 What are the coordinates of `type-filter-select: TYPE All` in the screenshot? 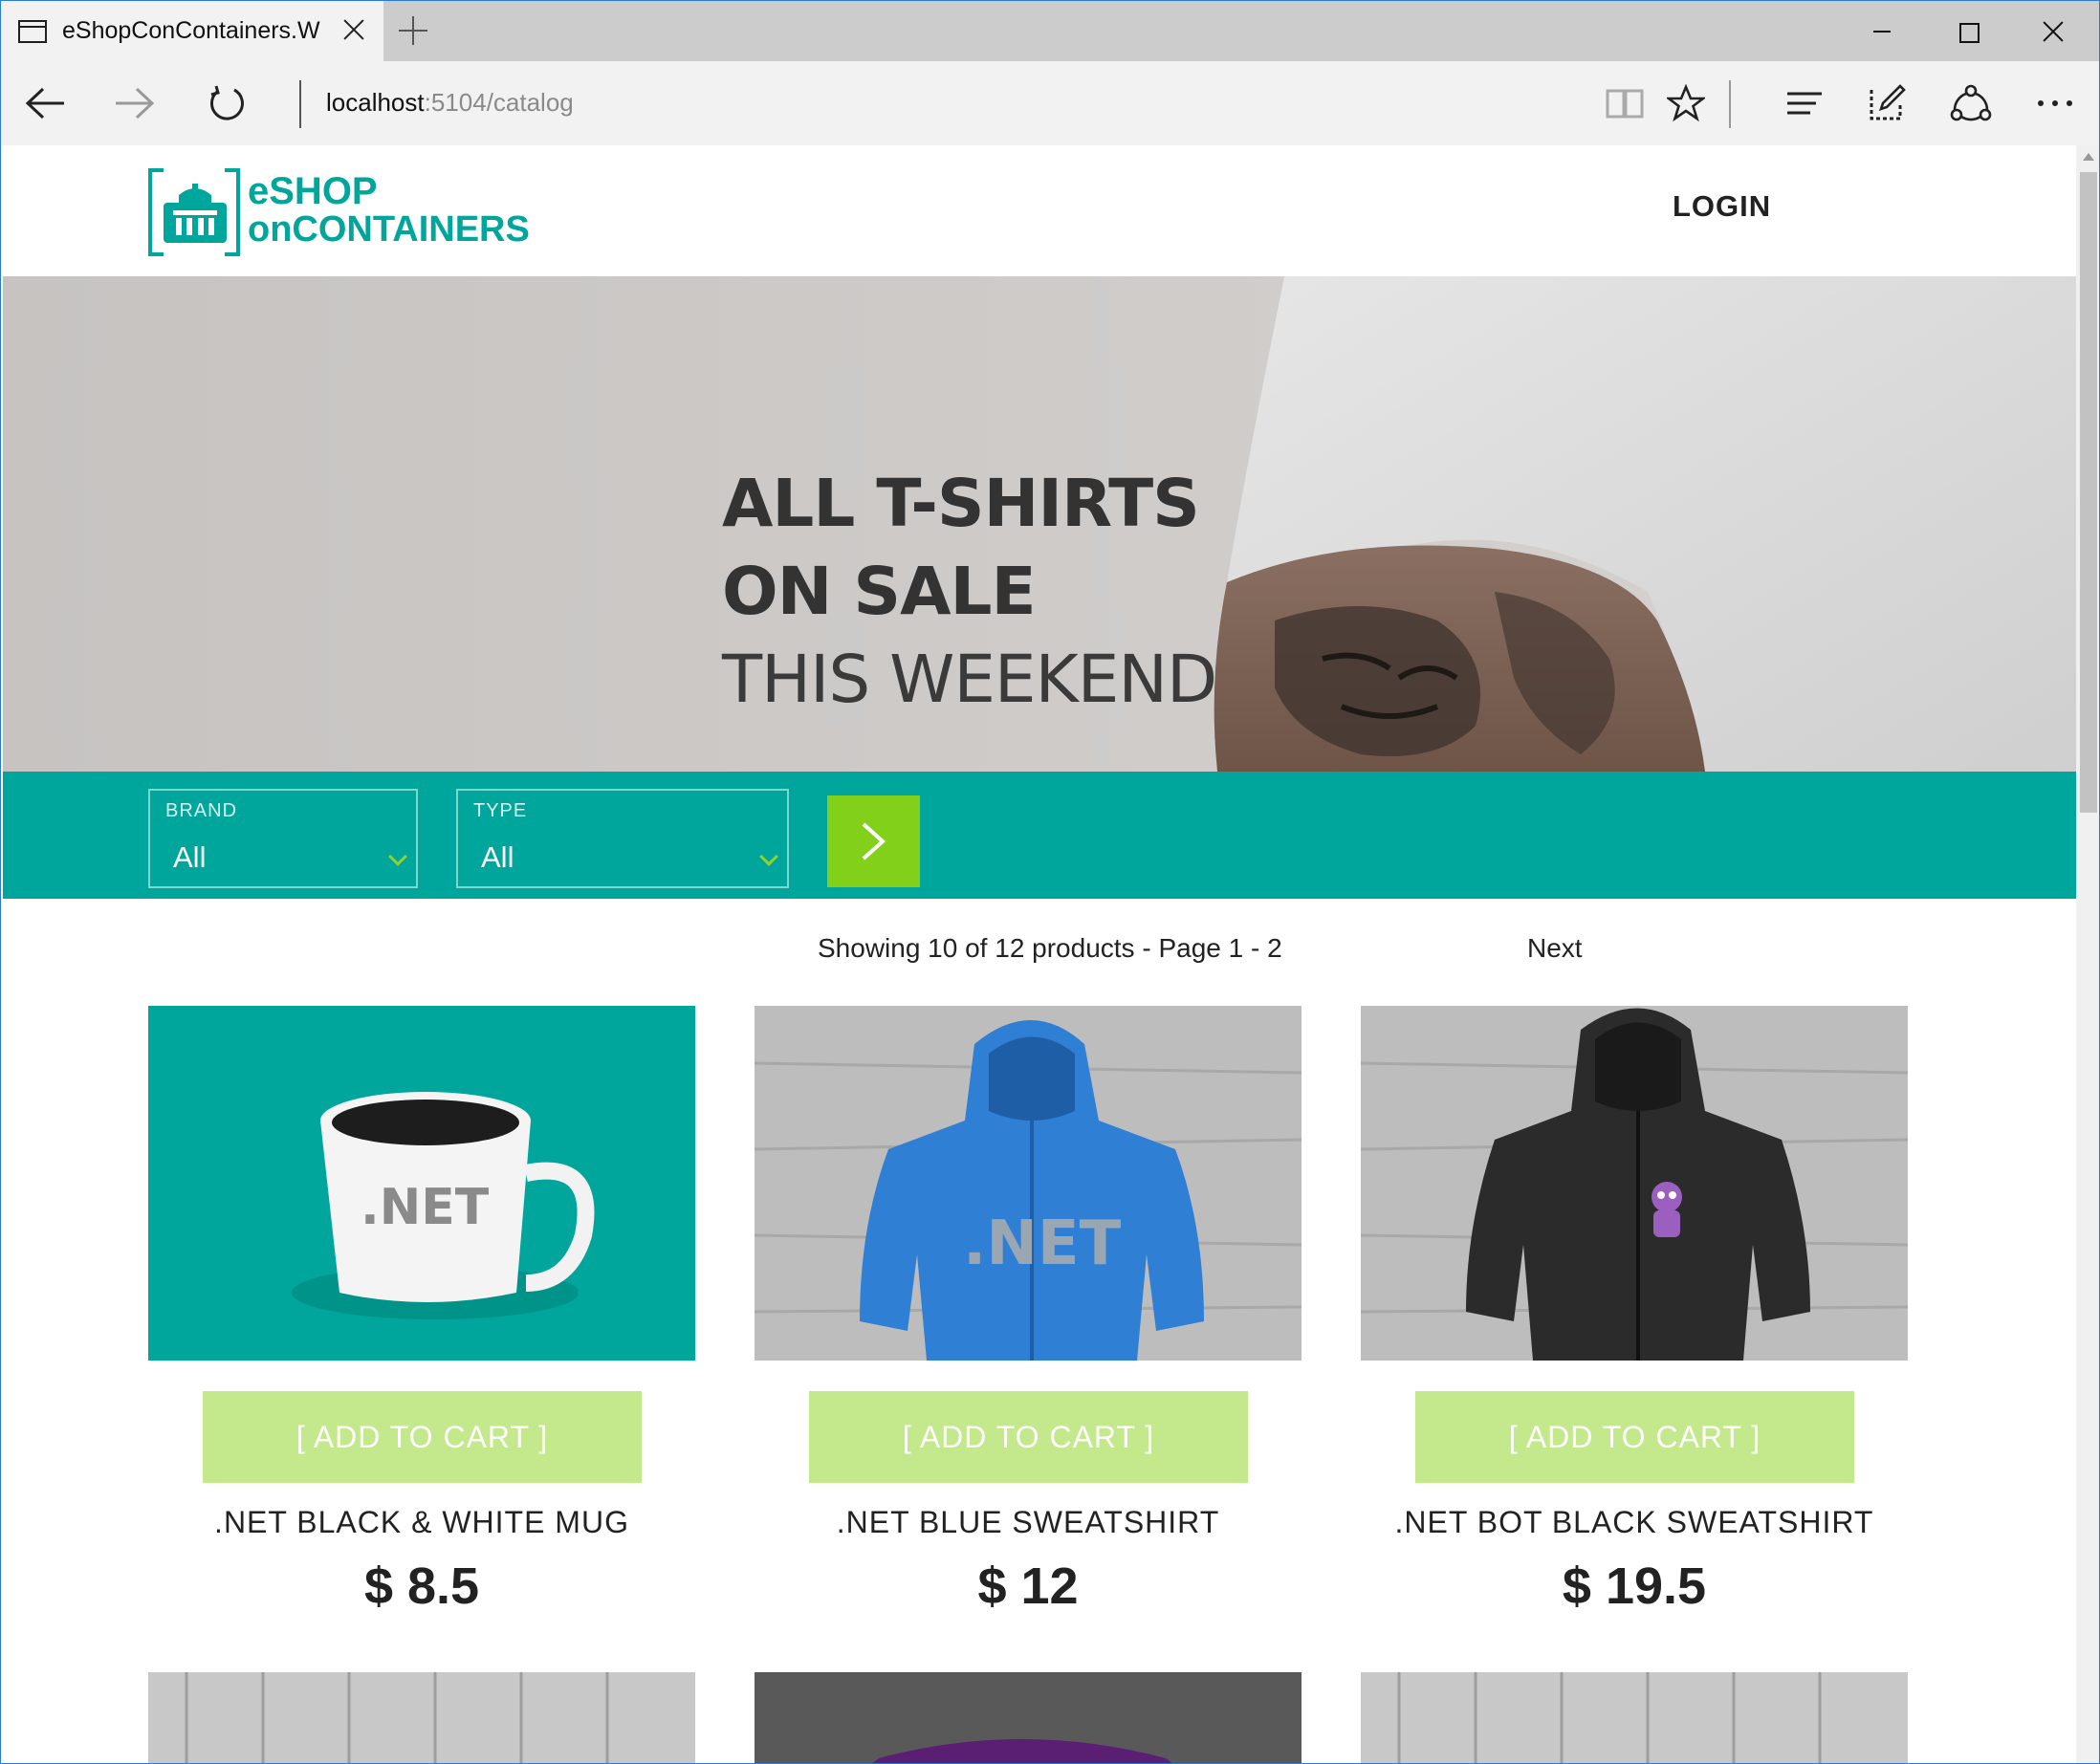 It's located at (622, 838).